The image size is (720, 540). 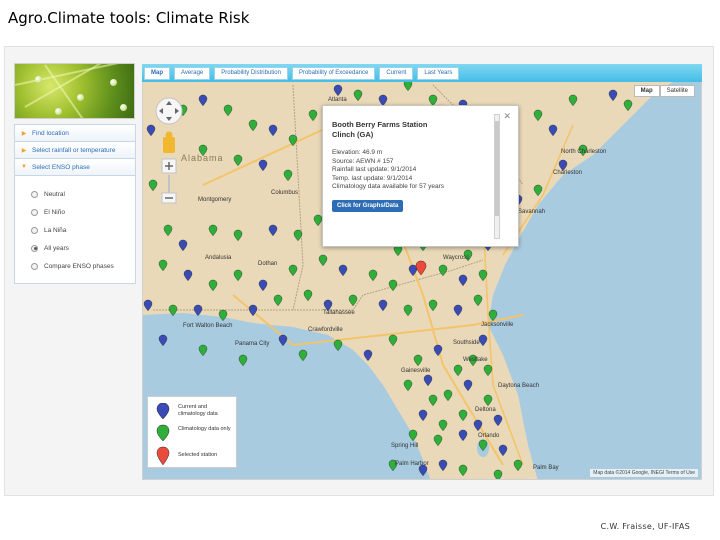 What do you see at coordinates (192, 73) in the screenshot?
I see `tab-average: Average` at bounding box center [192, 73].